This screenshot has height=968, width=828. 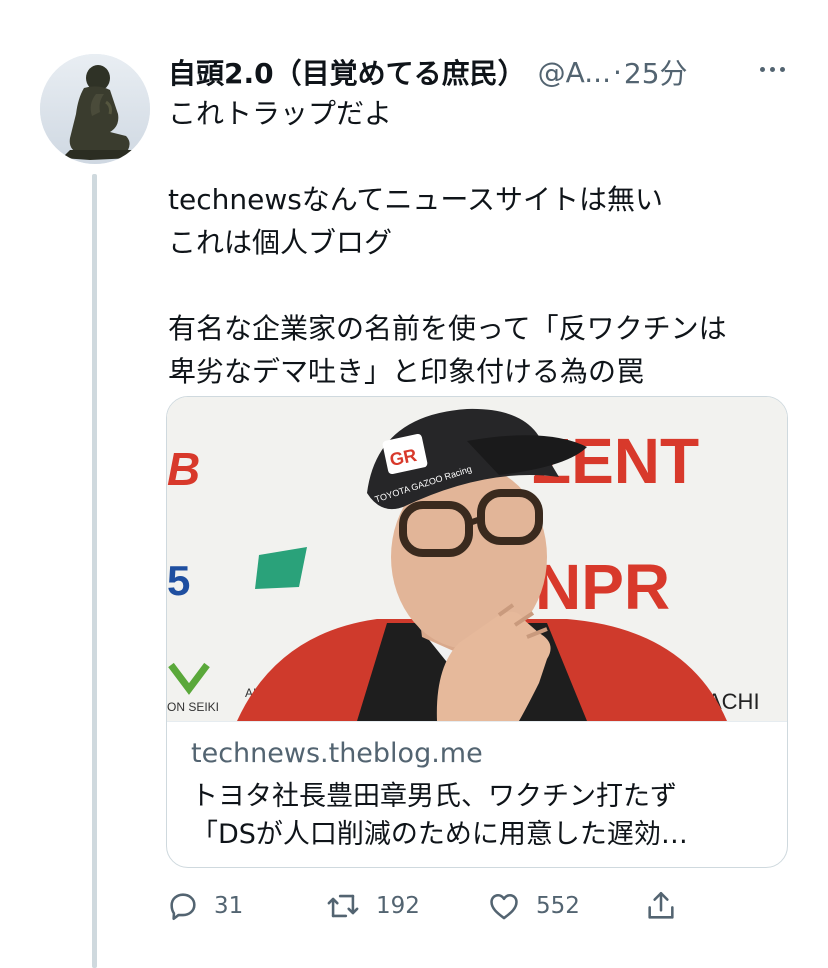 I want to click on thread-line, so click(x=94, y=571).